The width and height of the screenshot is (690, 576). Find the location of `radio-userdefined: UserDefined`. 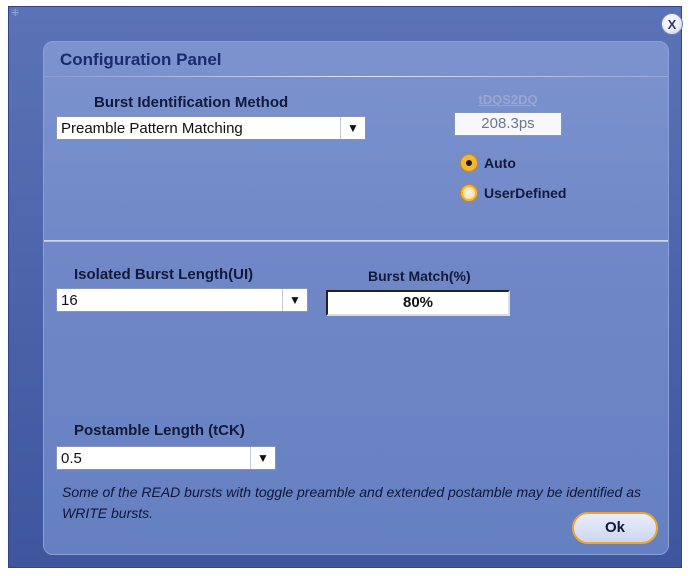

radio-userdefined: UserDefined is located at coordinates (513, 193).